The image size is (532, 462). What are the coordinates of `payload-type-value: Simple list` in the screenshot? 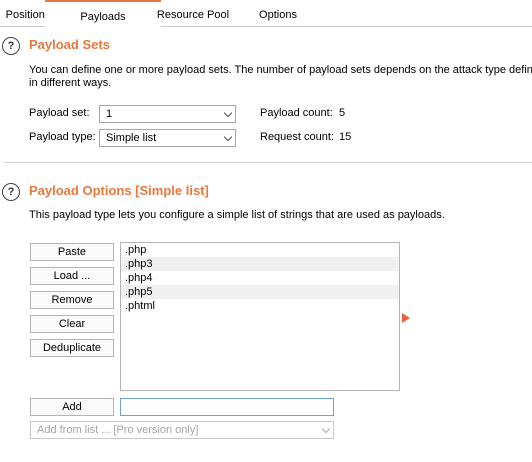 It's located at (131, 138).